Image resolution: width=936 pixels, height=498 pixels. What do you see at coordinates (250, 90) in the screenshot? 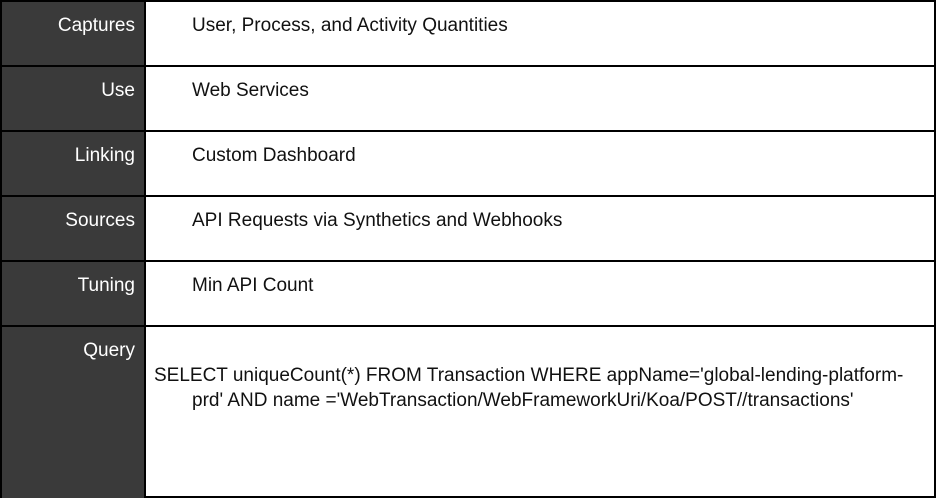
I see `row-value-use: Web Services` at bounding box center [250, 90].